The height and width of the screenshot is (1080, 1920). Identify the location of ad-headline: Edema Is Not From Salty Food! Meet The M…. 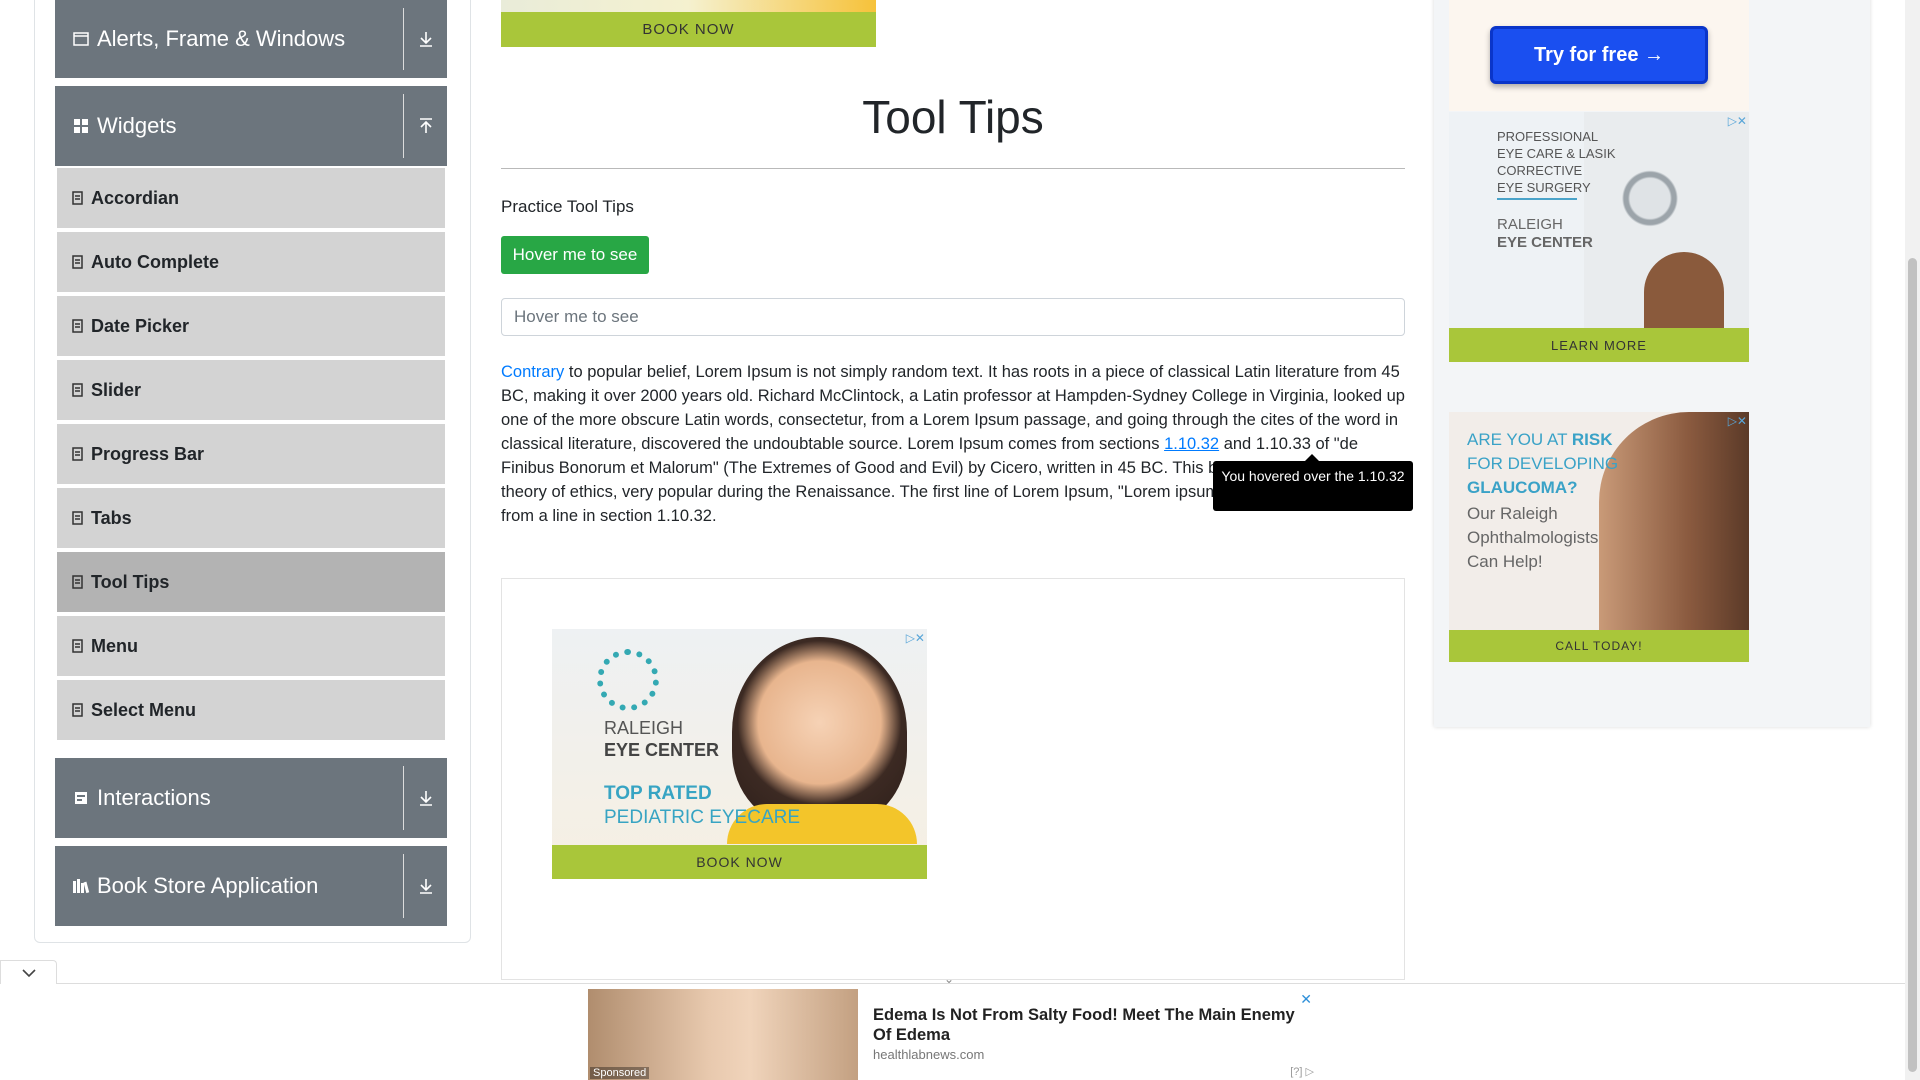
(1093, 1025).